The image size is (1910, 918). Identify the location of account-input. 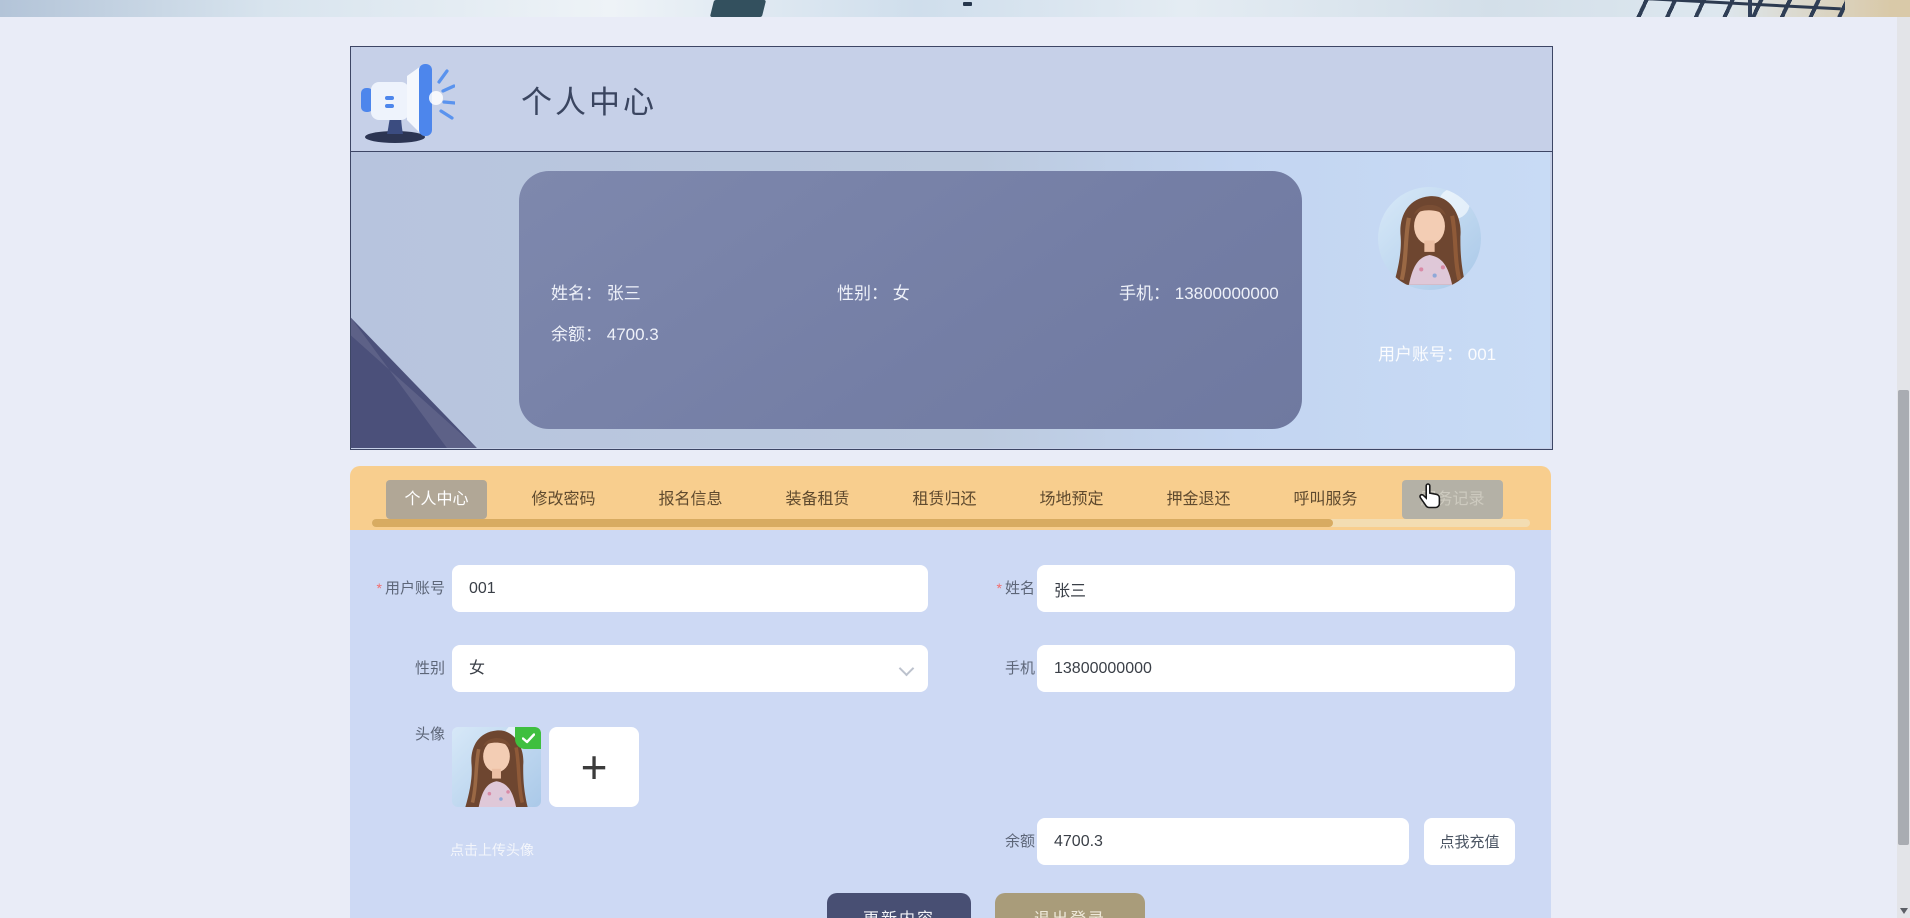
(690, 588).